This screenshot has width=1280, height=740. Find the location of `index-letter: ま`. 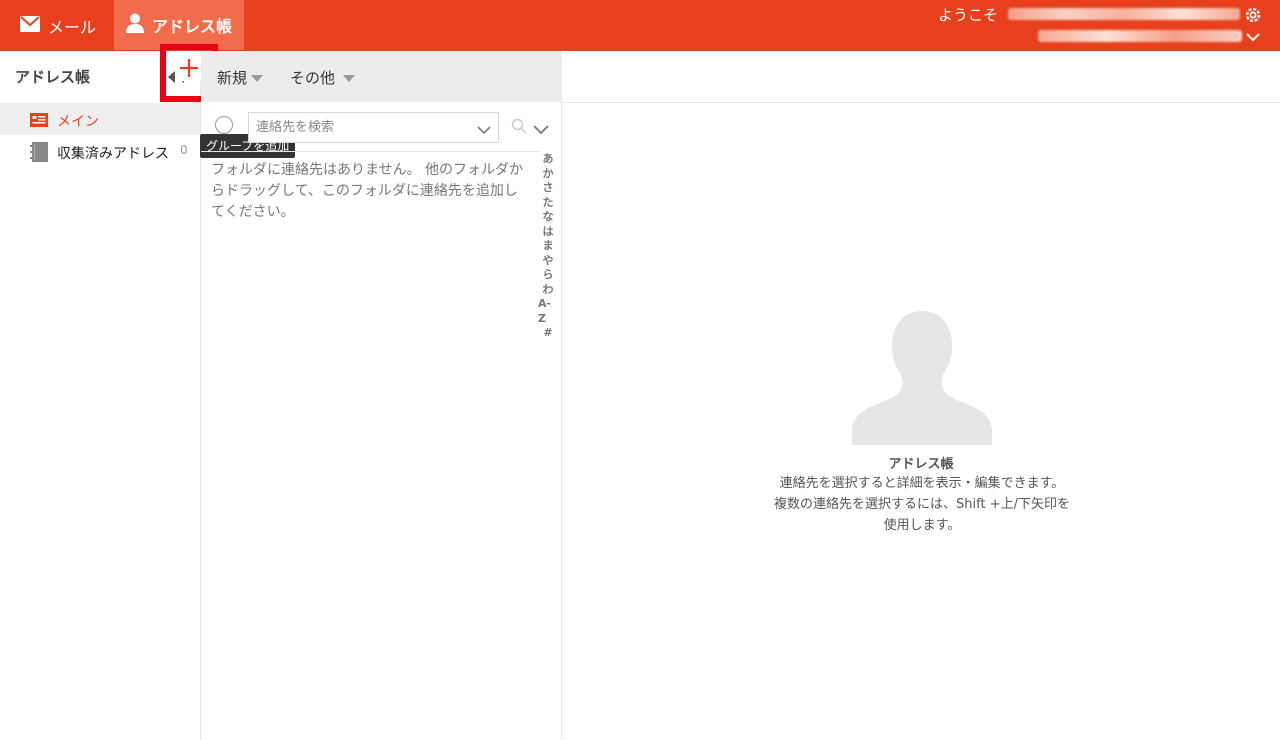

index-letter: ま is located at coordinates (548, 246).